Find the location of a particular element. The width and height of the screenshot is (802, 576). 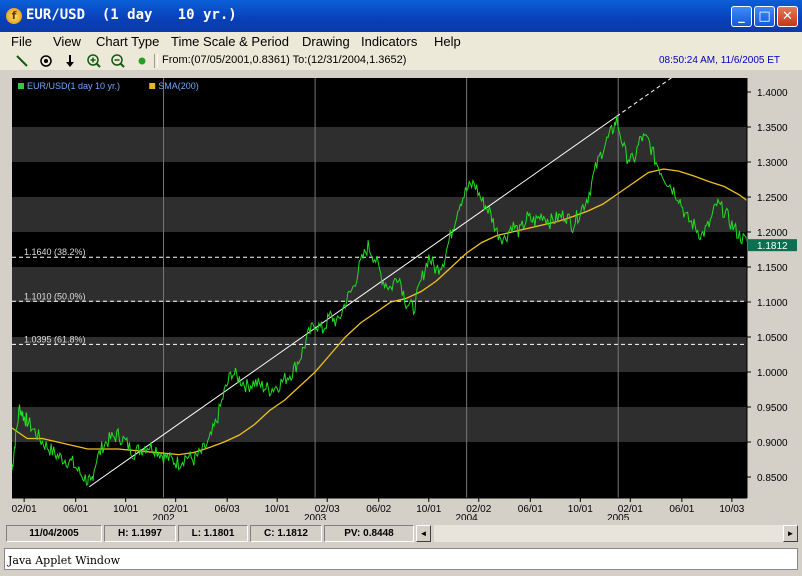

y-axis-panel is located at coordinates (772, 288).